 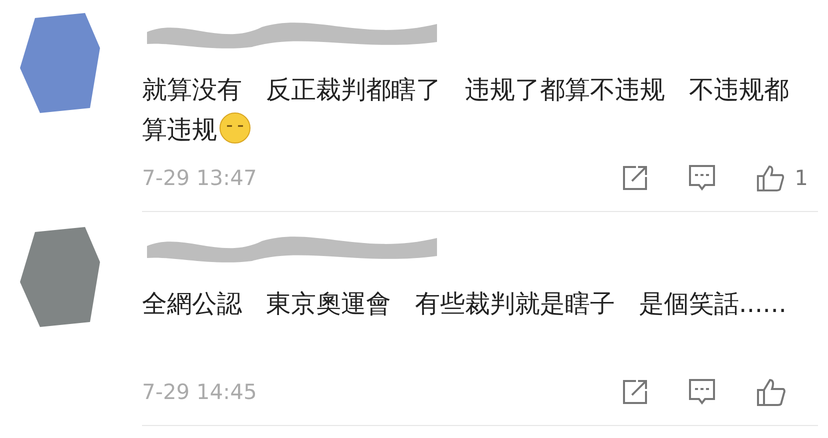 What do you see at coordinates (801, 178) in the screenshot?
I see `like-count: 1` at bounding box center [801, 178].